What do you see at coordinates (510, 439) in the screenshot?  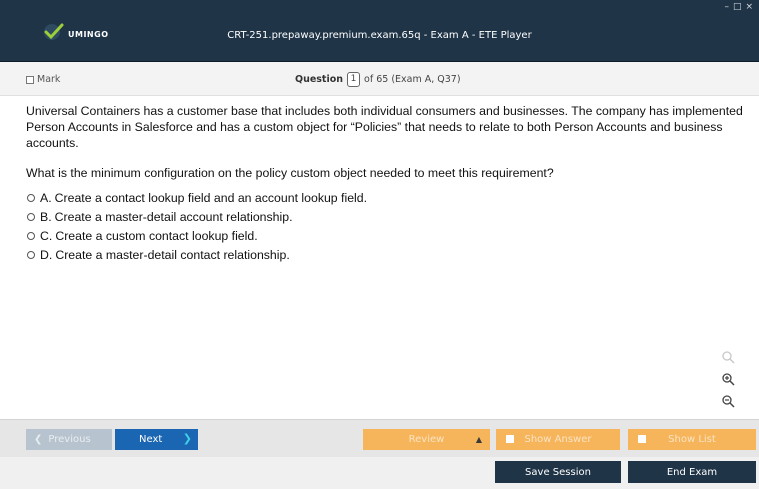 I see `show-answer-checkbox` at bounding box center [510, 439].